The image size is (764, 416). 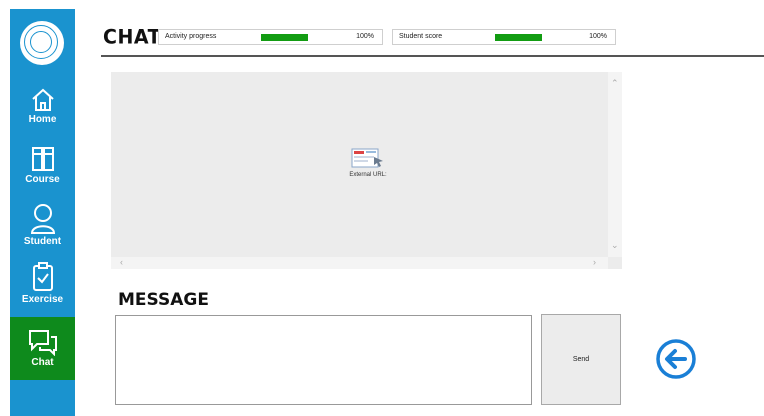 What do you see at coordinates (42, 159) in the screenshot?
I see `books-icon` at bounding box center [42, 159].